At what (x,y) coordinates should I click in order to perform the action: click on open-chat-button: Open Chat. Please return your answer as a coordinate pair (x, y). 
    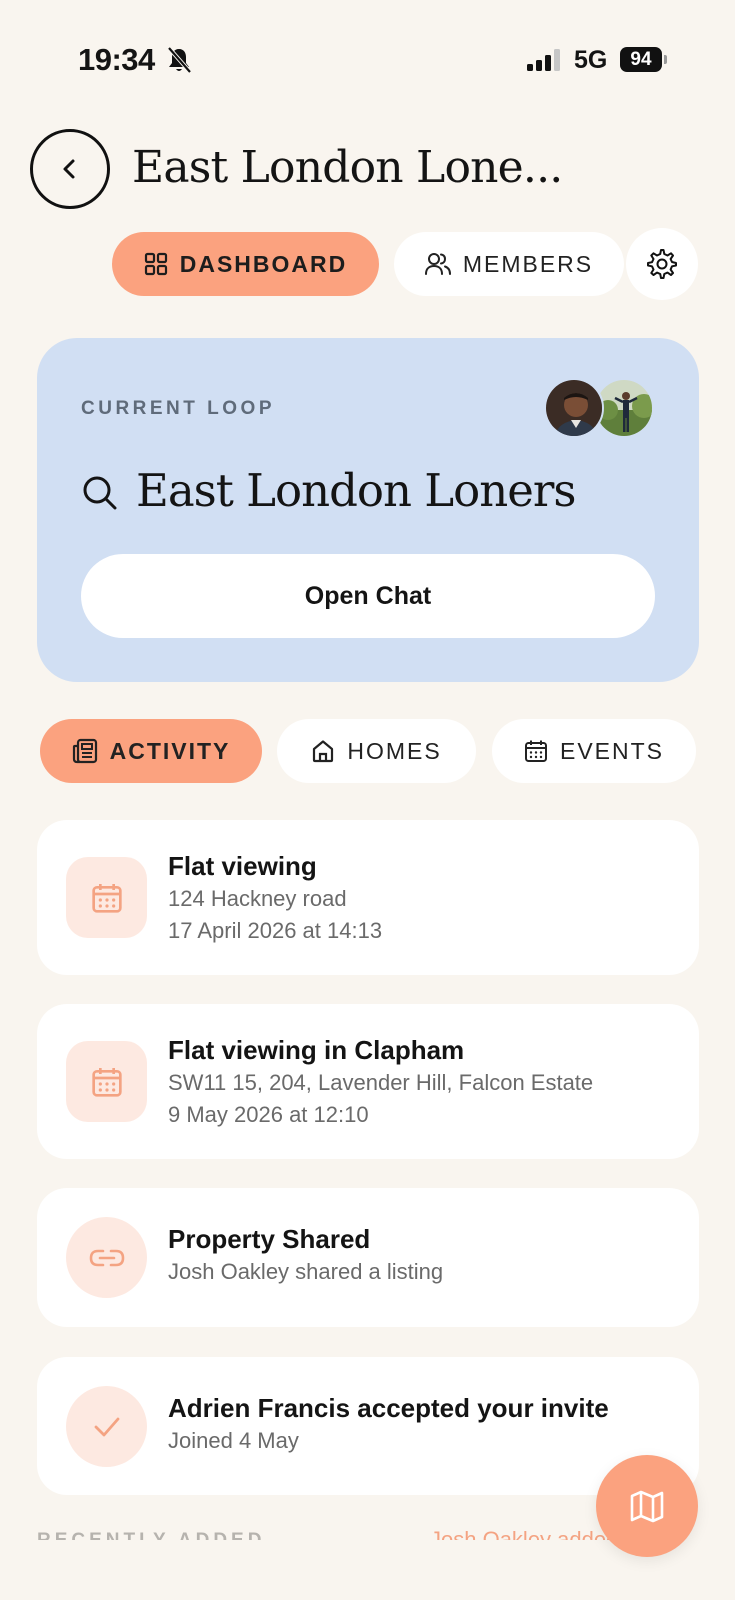
    Looking at the image, I should click on (368, 596).